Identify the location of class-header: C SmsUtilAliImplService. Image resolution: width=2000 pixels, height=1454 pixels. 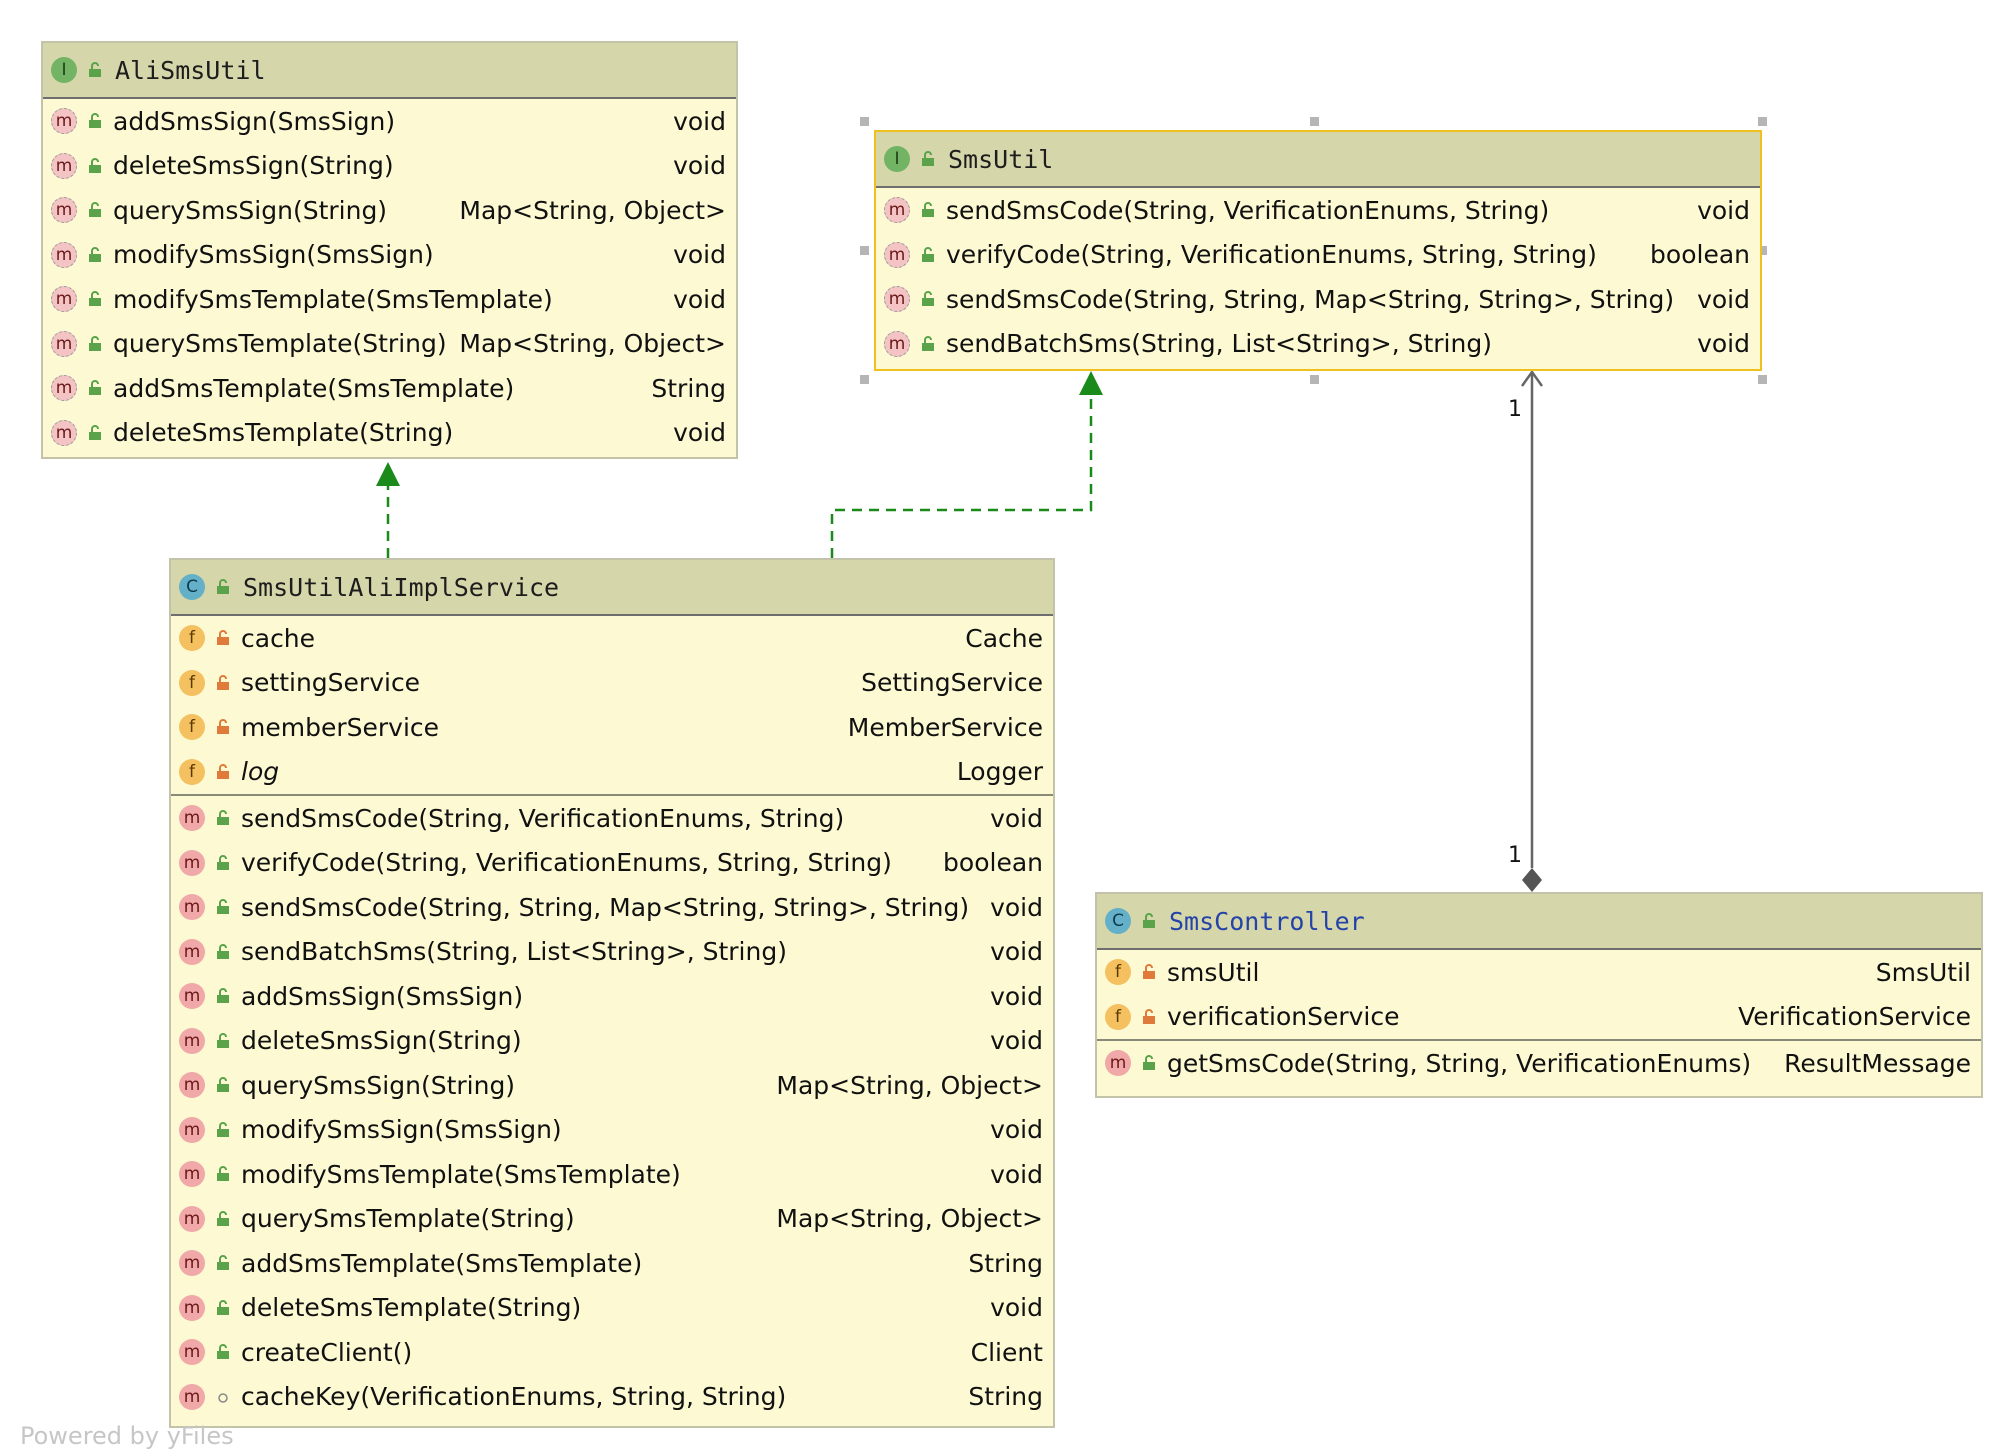
(612, 588).